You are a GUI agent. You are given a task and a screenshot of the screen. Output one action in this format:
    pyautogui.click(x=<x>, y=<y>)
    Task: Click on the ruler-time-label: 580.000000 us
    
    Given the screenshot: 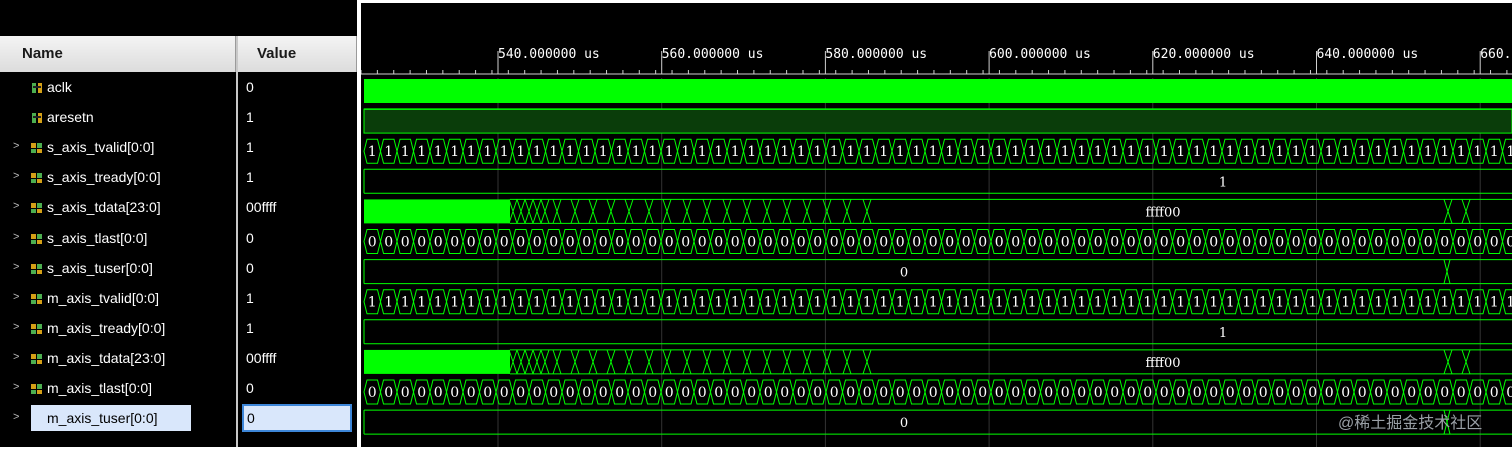 What is the action you would take?
    pyautogui.click(x=876, y=54)
    